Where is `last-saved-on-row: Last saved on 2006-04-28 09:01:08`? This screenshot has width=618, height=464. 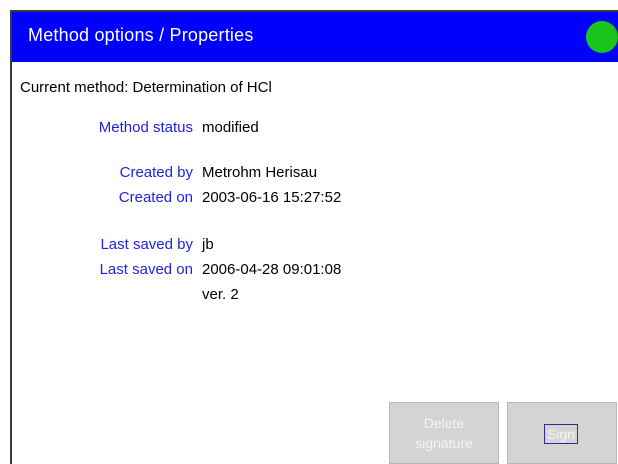
last-saved-on-row: Last saved on 2006-04-28 09:01:08 is located at coordinates (272, 271).